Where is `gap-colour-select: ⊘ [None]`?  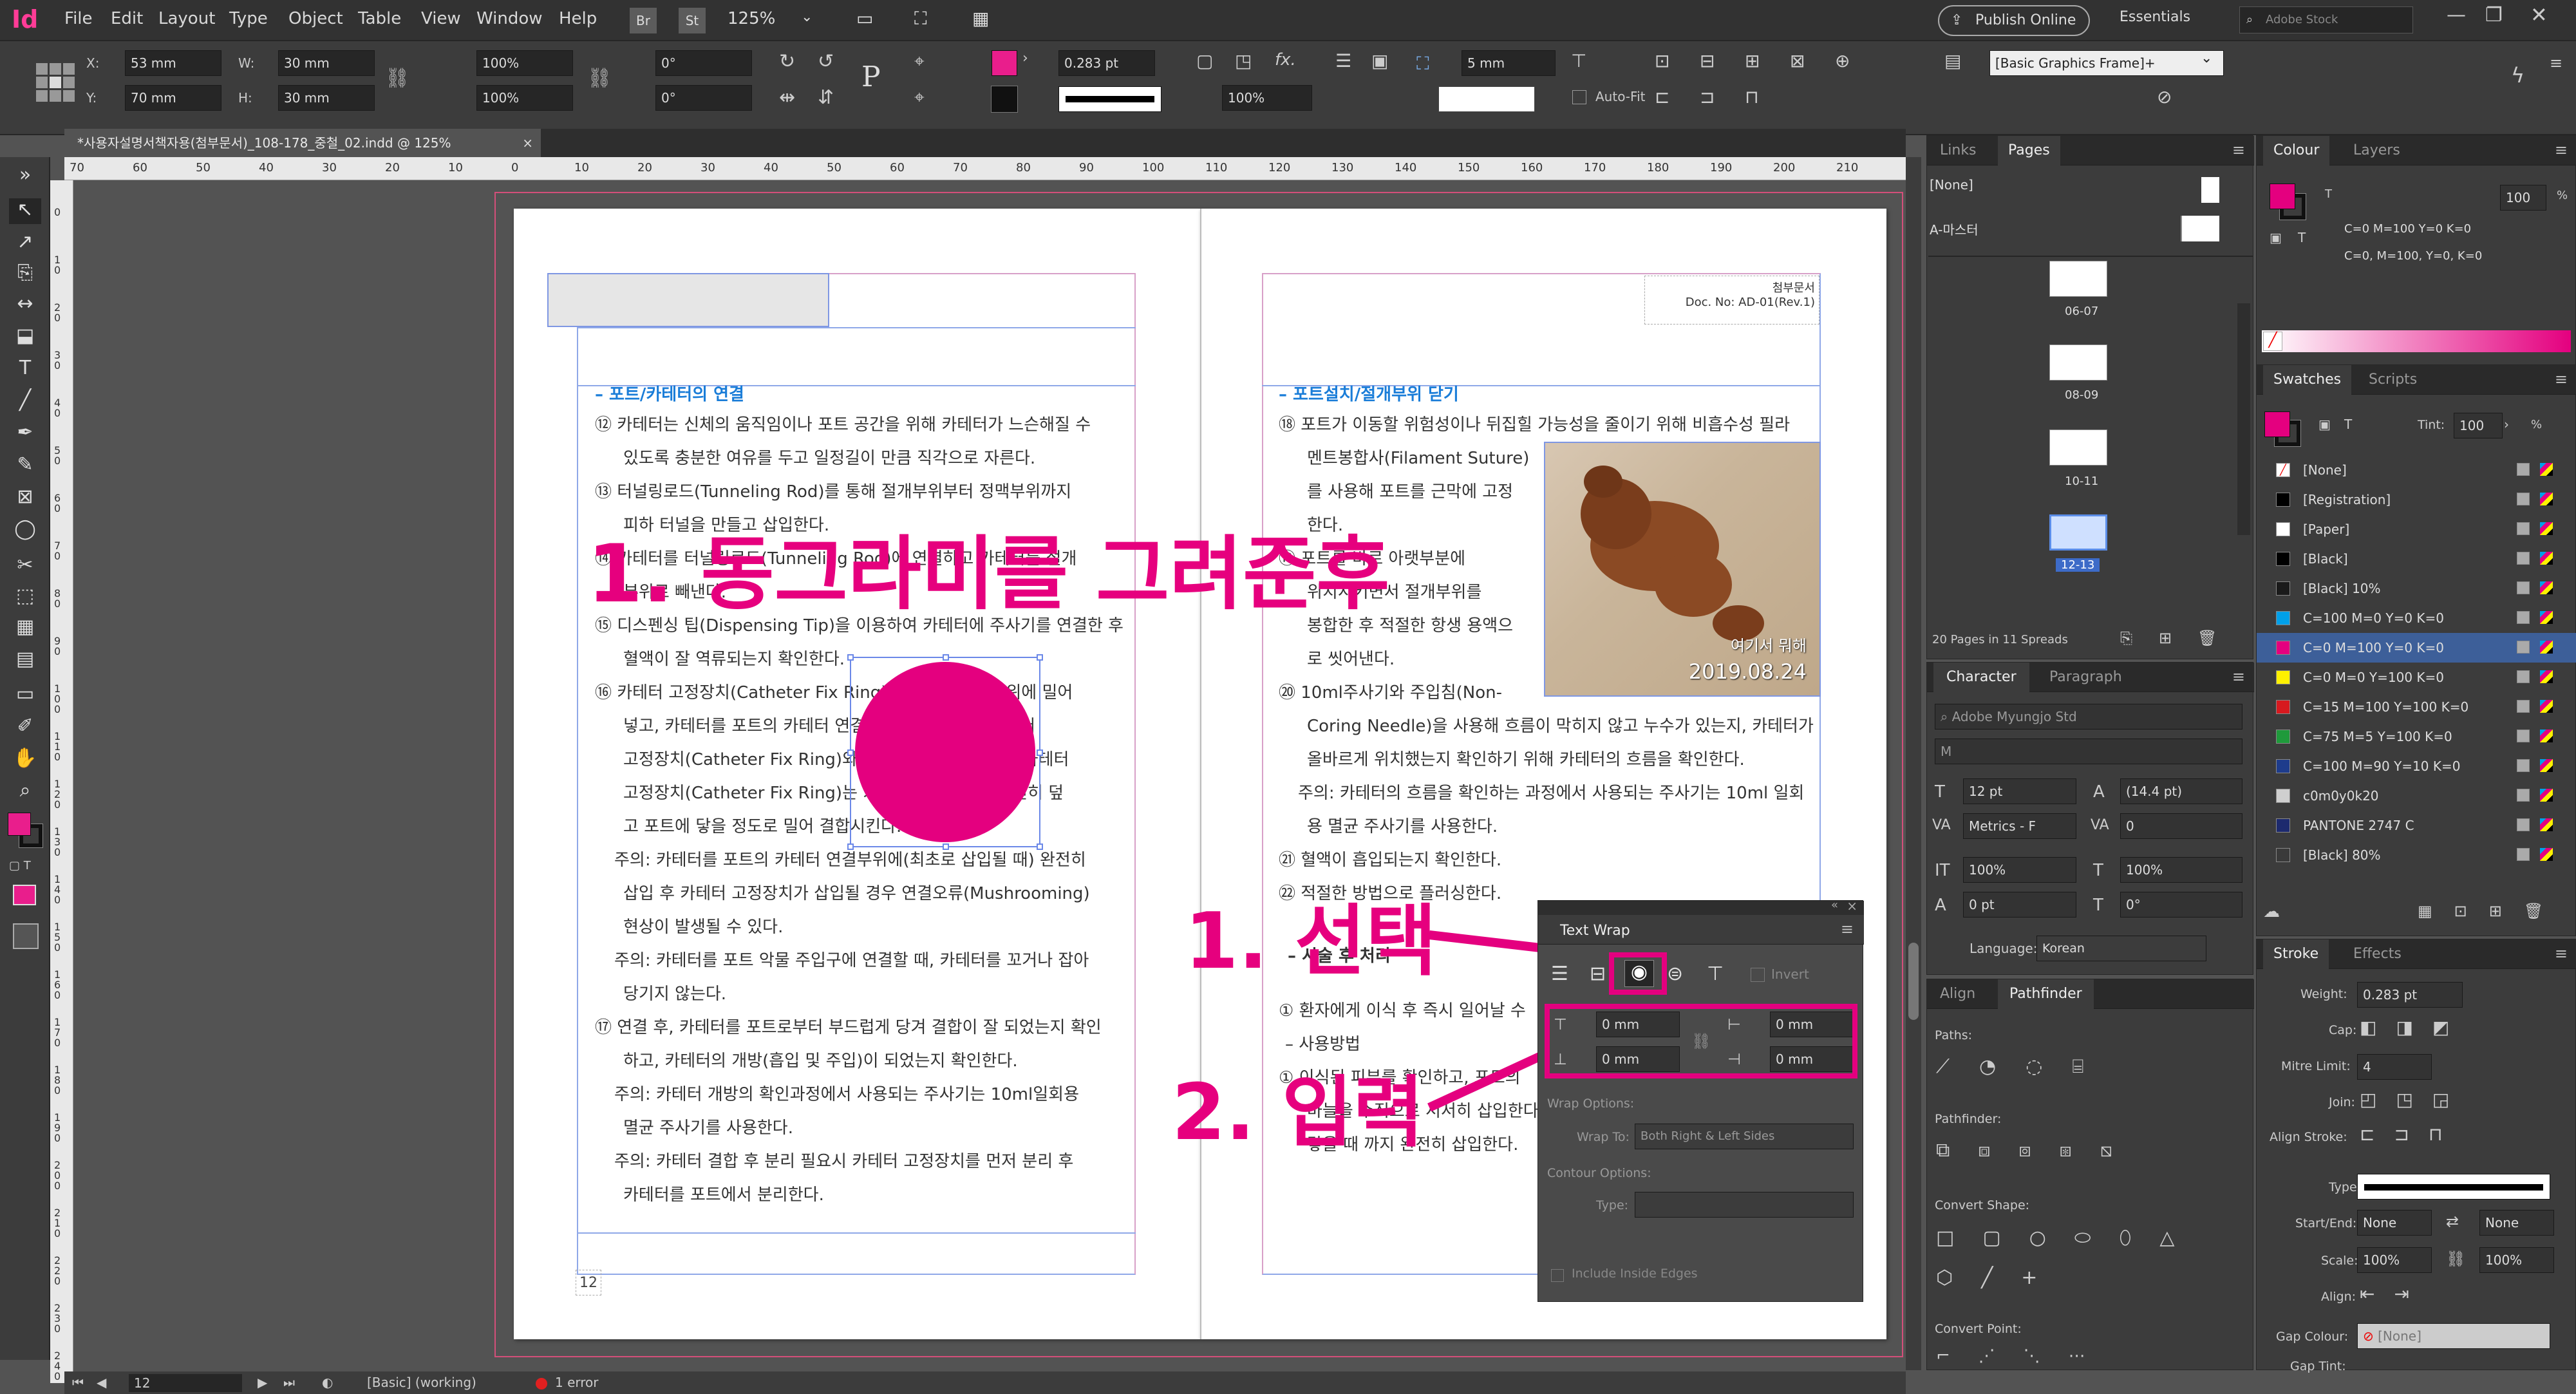 gap-colour-select: ⊘ [None] is located at coordinates (2453, 1336).